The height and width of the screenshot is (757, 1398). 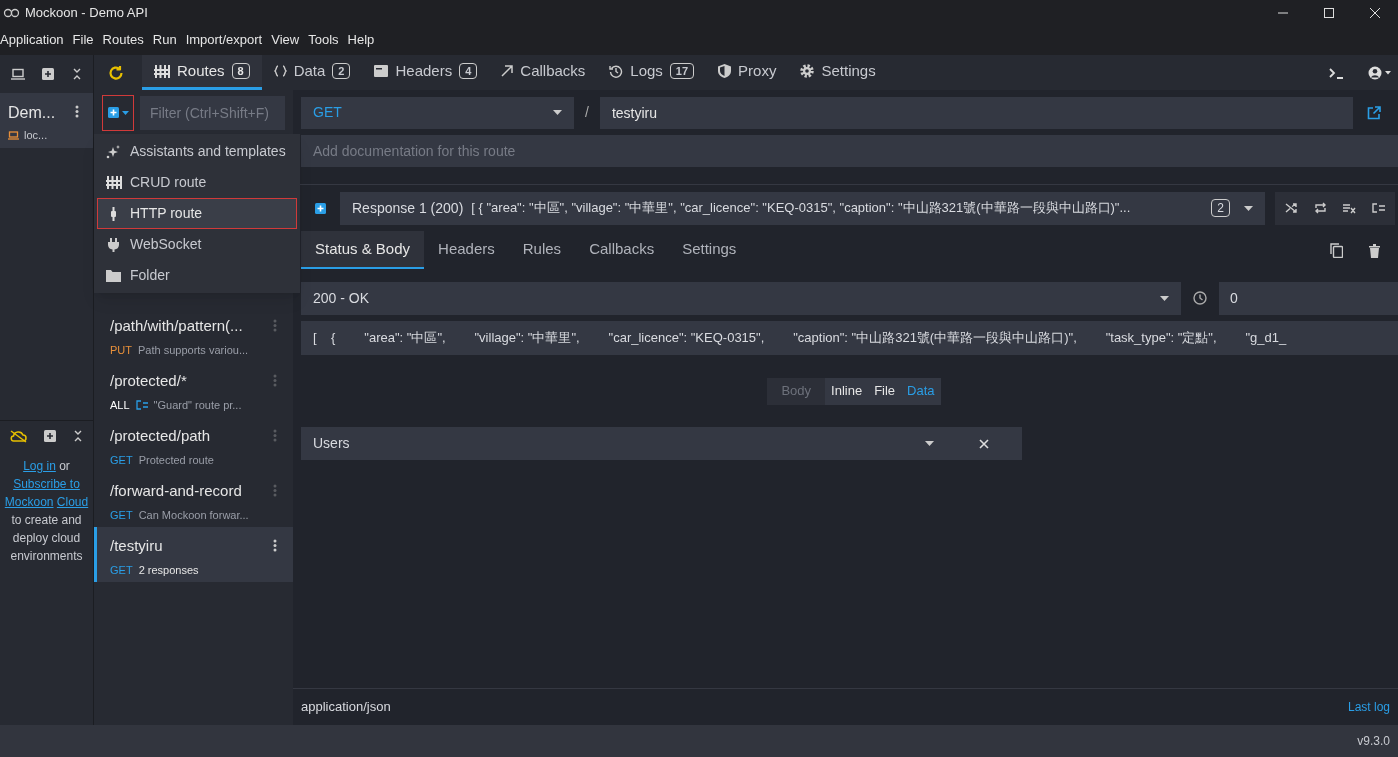 What do you see at coordinates (437, 112) in the screenshot?
I see `method-select: GET` at bounding box center [437, 112].